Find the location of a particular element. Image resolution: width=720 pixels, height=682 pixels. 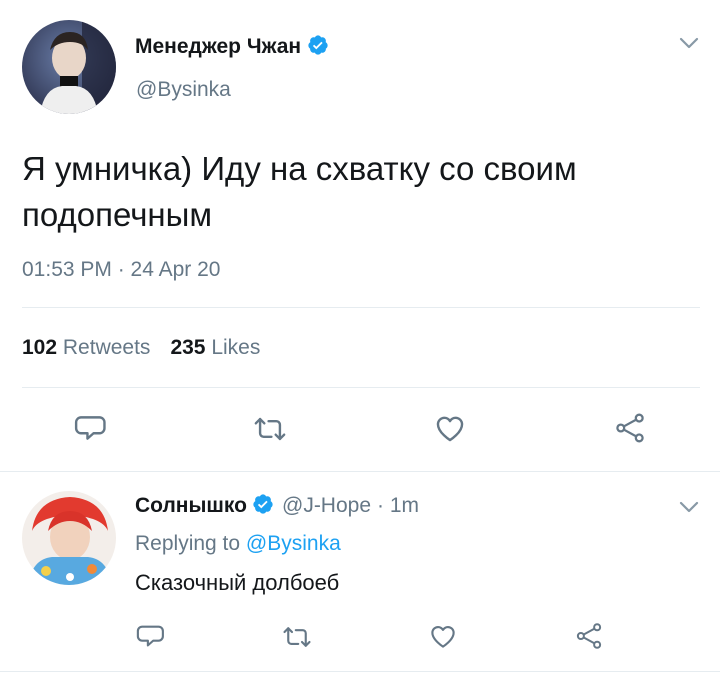

replying-to-line: Replying to @Bysinka is located at coordinates (238, 544).